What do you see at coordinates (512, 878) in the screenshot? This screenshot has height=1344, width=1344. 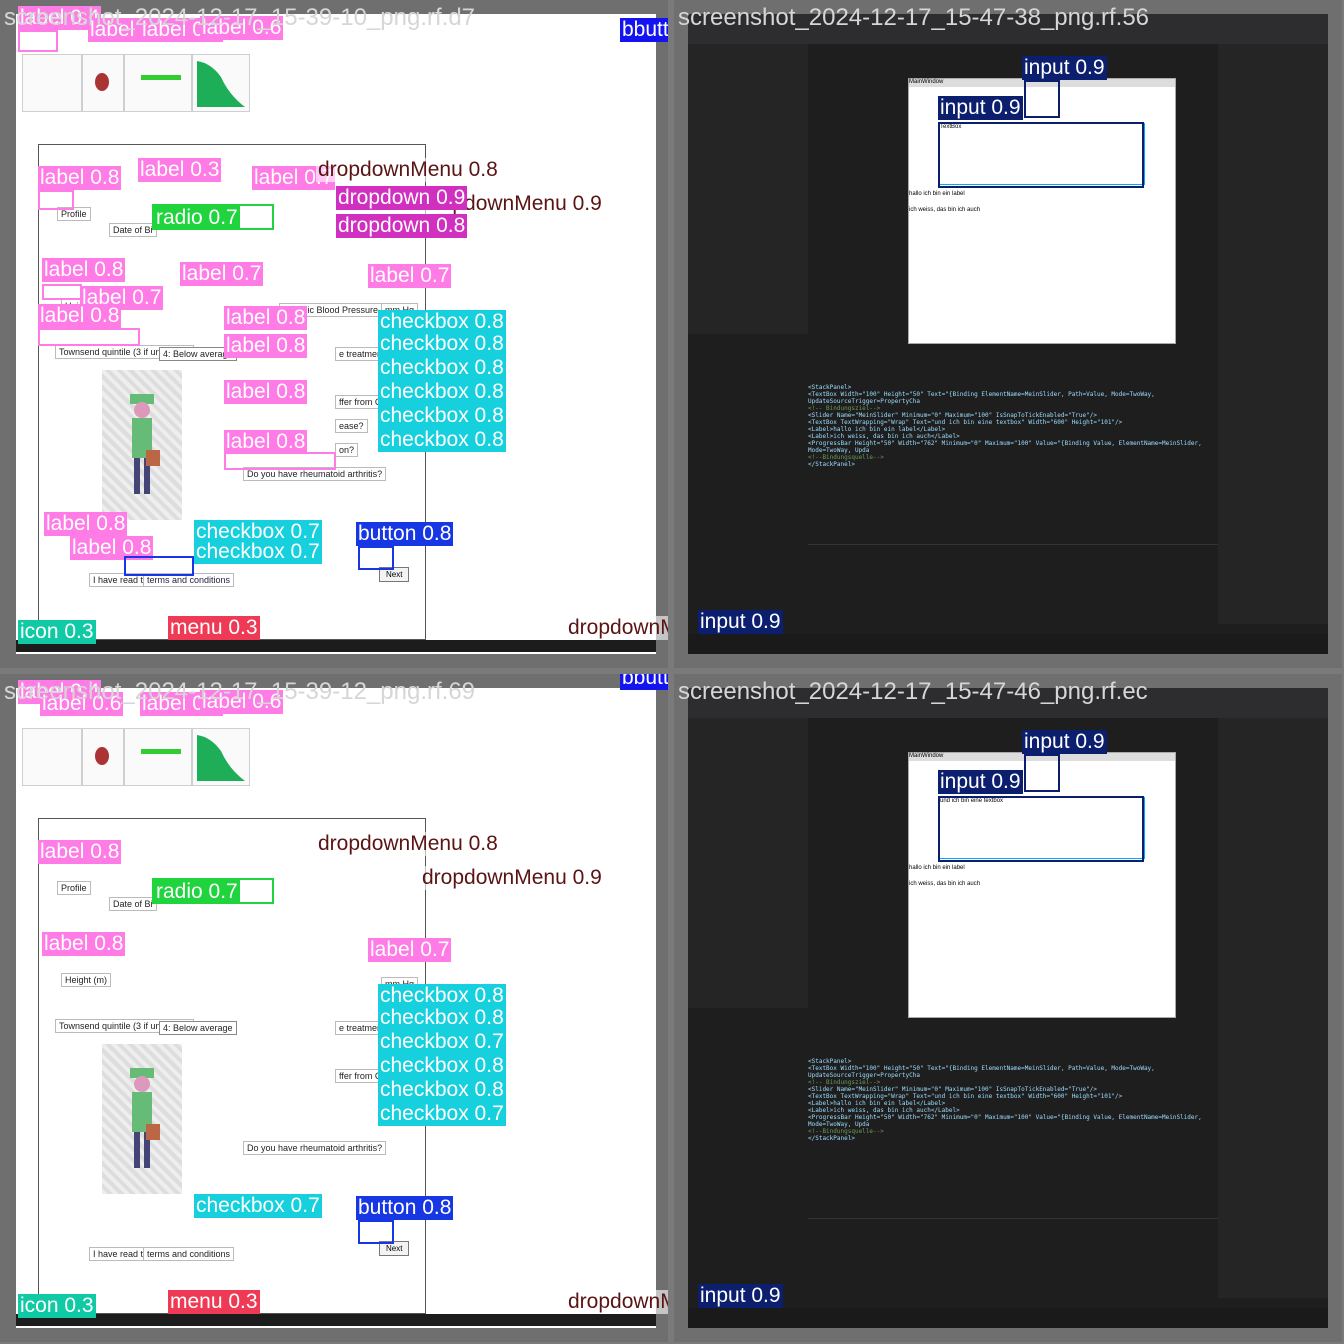 I see `det-tag: dropdownMenu 0.9` at bounding box center [512, 878].